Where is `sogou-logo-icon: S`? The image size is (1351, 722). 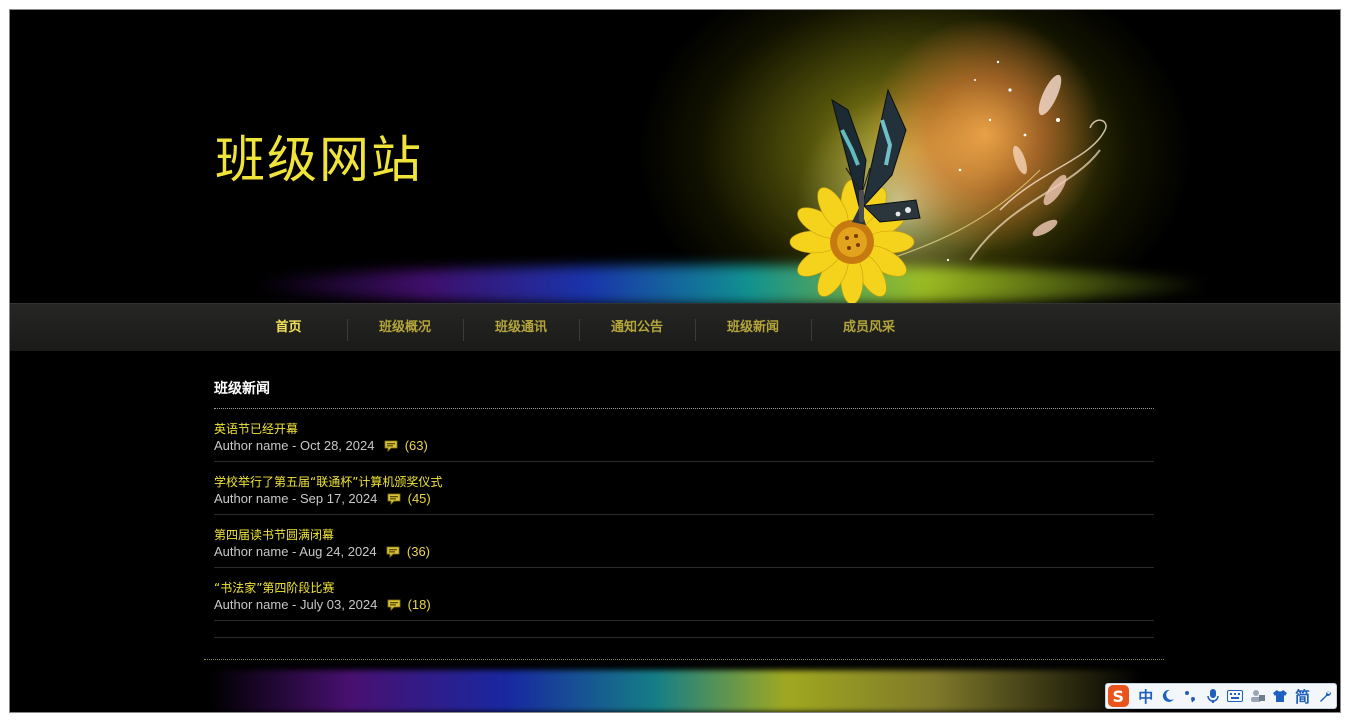
sogou-logo-icon: S is located at coordinates (1118, 696).